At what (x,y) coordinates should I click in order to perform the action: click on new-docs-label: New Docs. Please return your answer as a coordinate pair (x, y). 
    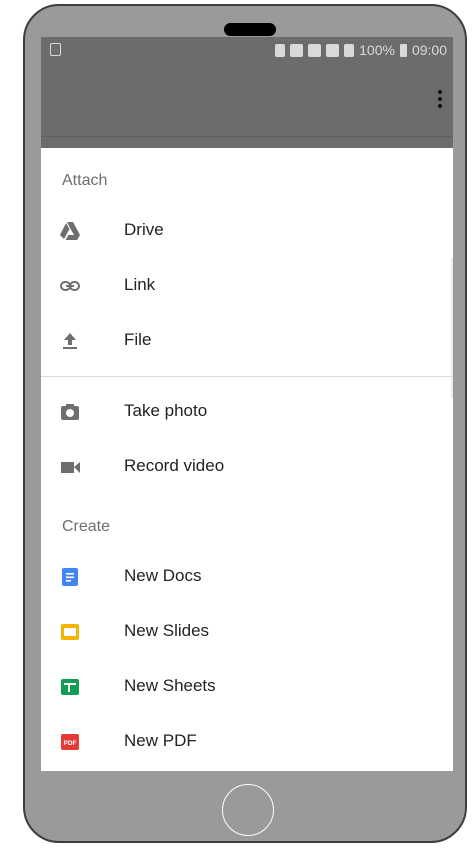
    Looking at the image, I should click on (163, 575).